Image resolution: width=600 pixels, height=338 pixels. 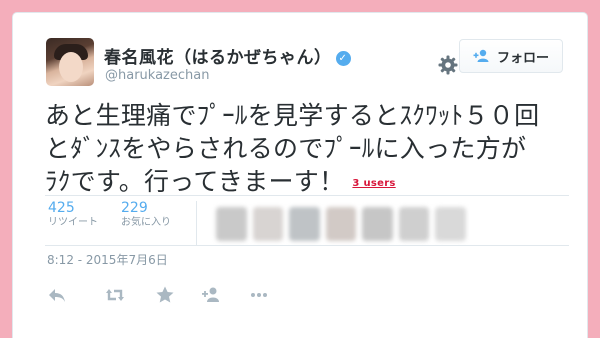 I want to click on author-name: 春名風花（はるかぜちゃん）, so click(x=218, y=58).